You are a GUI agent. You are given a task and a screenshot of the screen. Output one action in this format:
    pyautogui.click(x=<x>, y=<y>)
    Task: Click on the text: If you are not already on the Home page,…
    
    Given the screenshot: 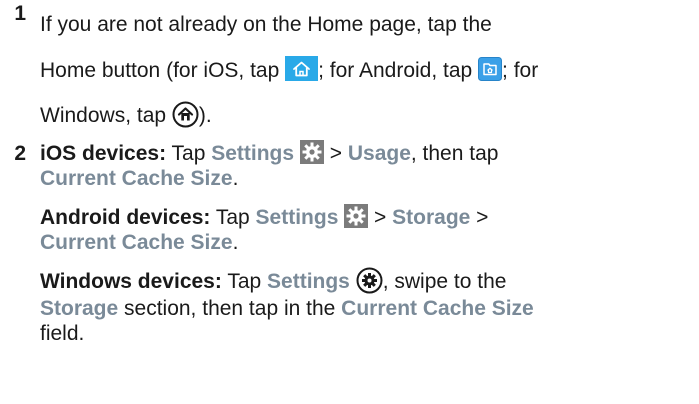 What is the action you would take?
    pyautogui.click(x=266, y=24)
    